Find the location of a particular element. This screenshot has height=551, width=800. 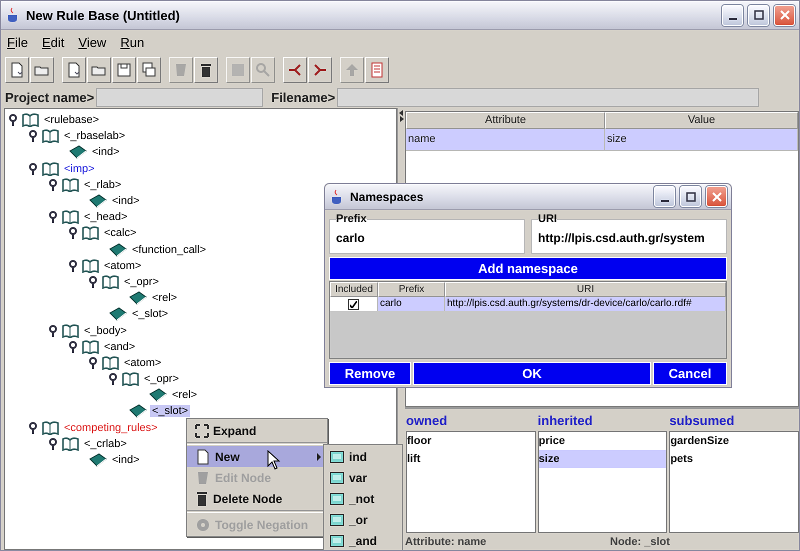

menu-item: var is located at coordinates (363, 477).